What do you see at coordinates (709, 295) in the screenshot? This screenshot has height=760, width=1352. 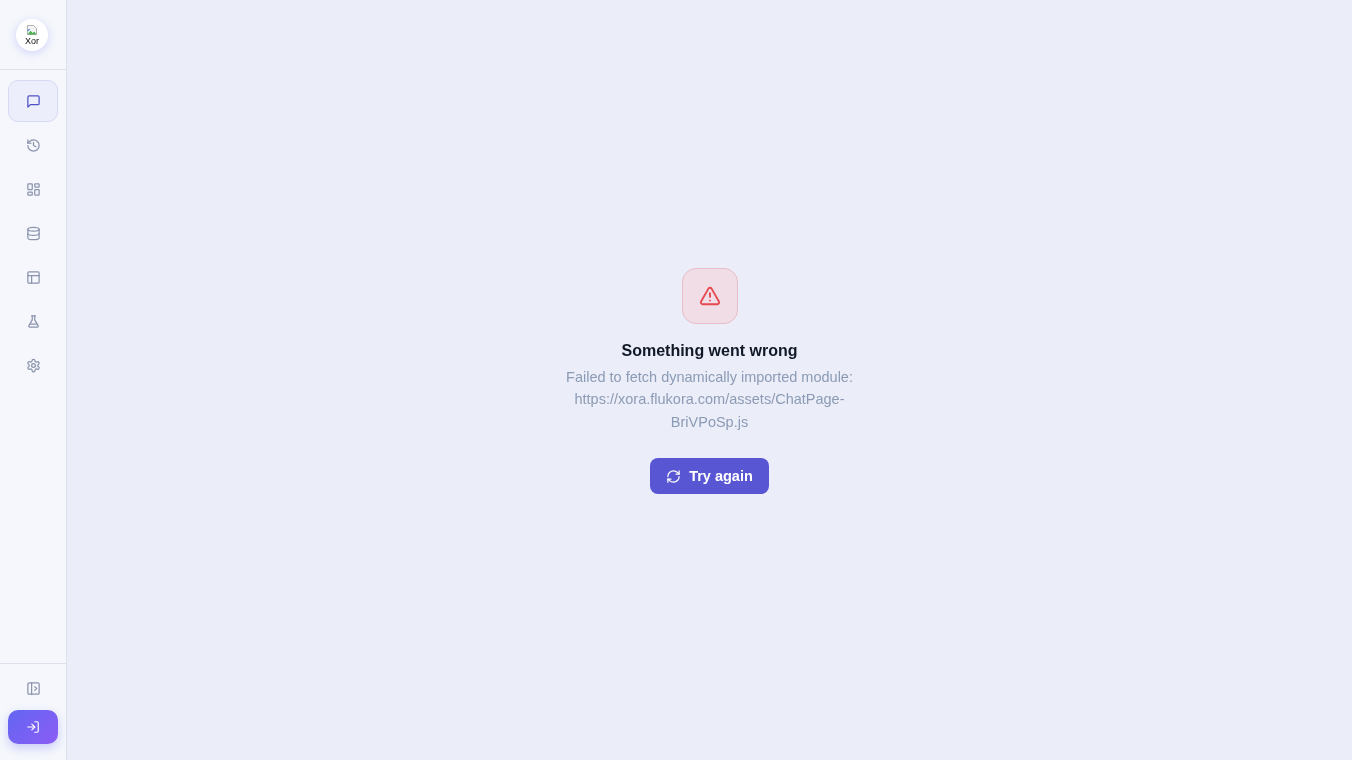 I see `warning-icon` at bounding box center [709, 295].